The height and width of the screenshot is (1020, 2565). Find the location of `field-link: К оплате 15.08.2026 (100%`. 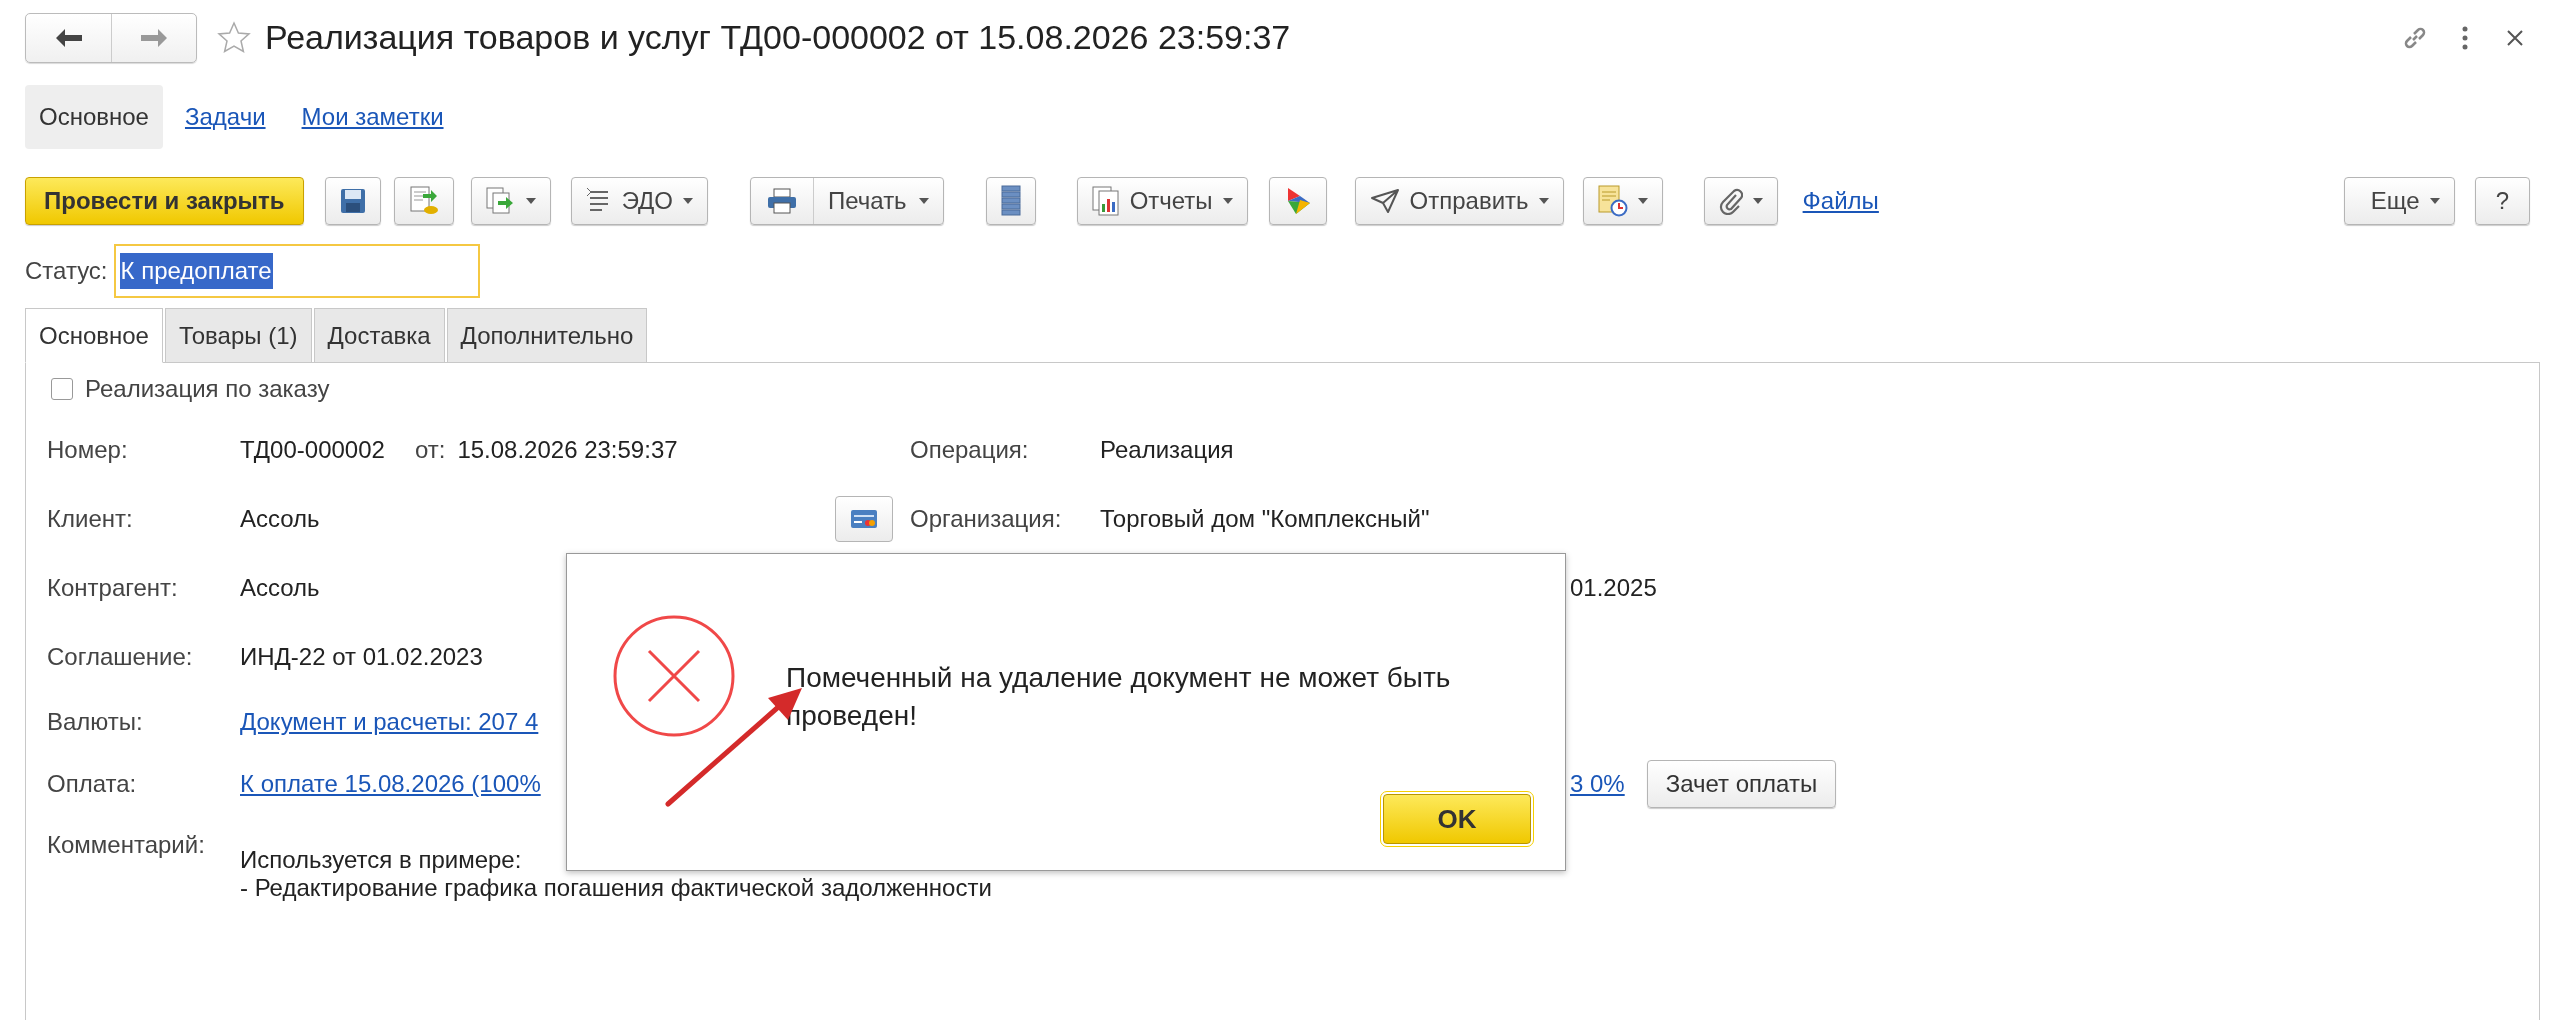

field-link: К оплате 15.08.2026 (100% is located at coordinates (390, 784).